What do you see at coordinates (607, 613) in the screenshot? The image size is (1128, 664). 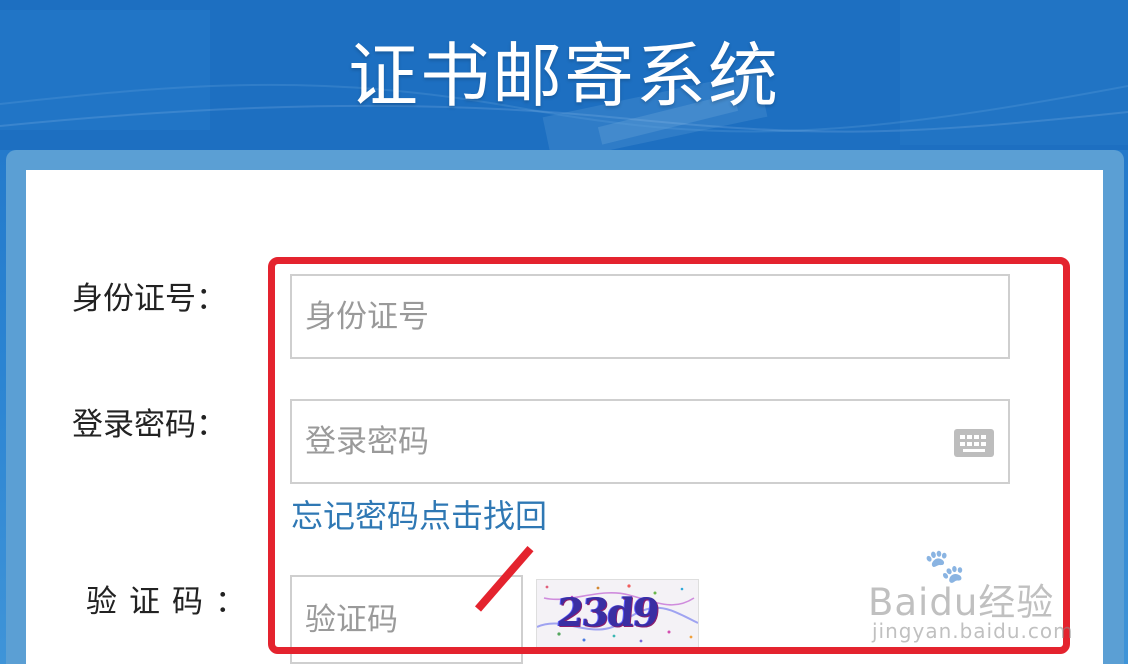 I see `captcha-code-text: 23d9` at bounding box center [607, 613].